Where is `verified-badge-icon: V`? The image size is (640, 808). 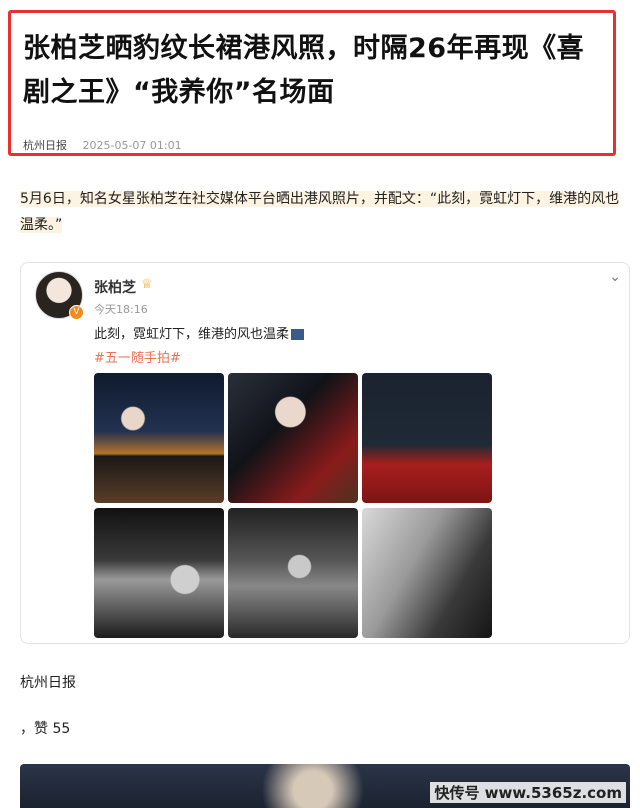 verified-badge-icon: V is located at coordinates (76, 312).